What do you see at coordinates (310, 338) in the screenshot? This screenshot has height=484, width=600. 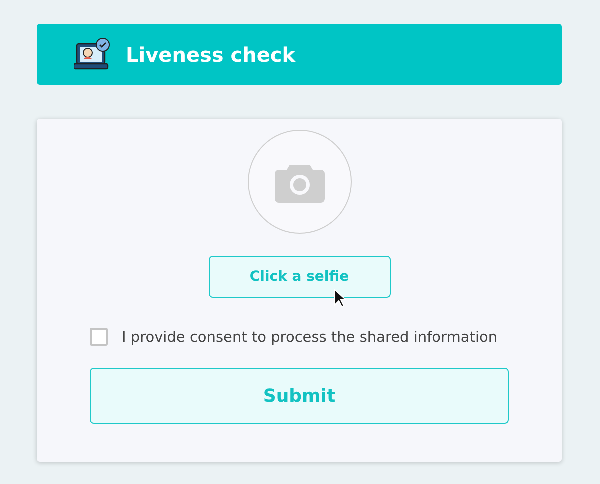 I see `consent-label: I provide consent to process the shared information` at bounding box center [310, 338].